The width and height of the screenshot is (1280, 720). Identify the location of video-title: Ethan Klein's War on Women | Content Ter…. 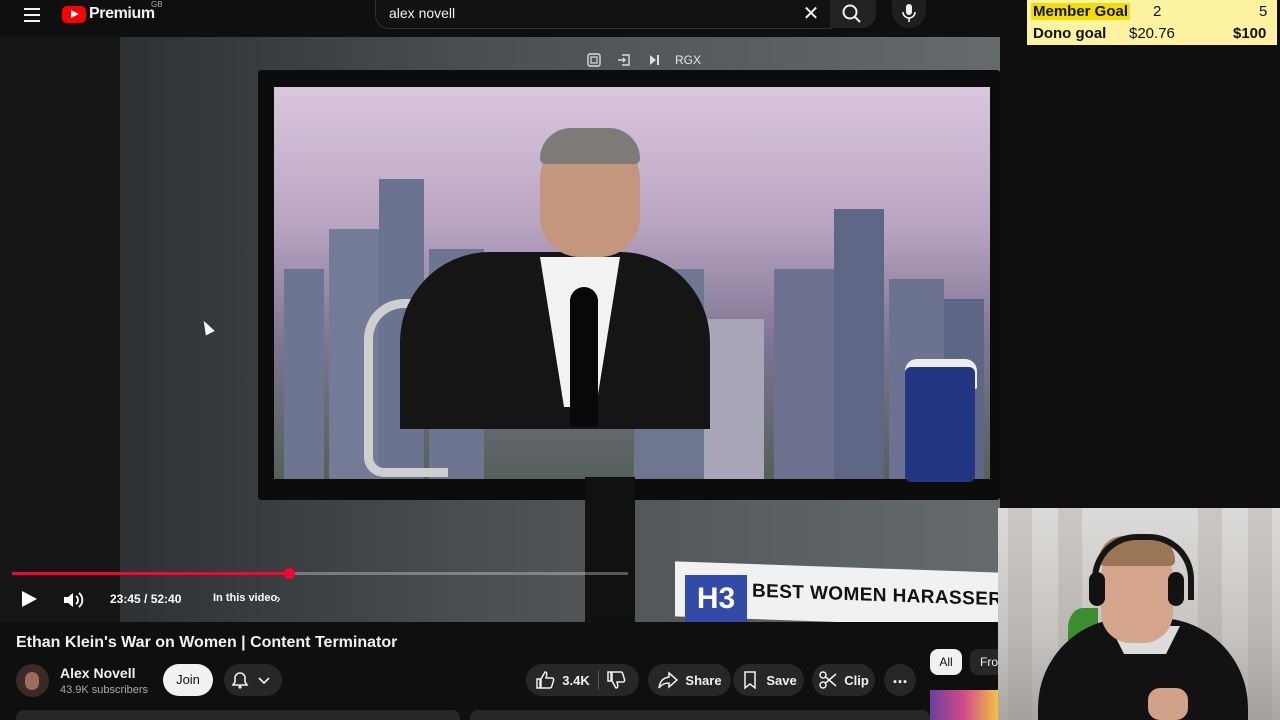
(207, 642).